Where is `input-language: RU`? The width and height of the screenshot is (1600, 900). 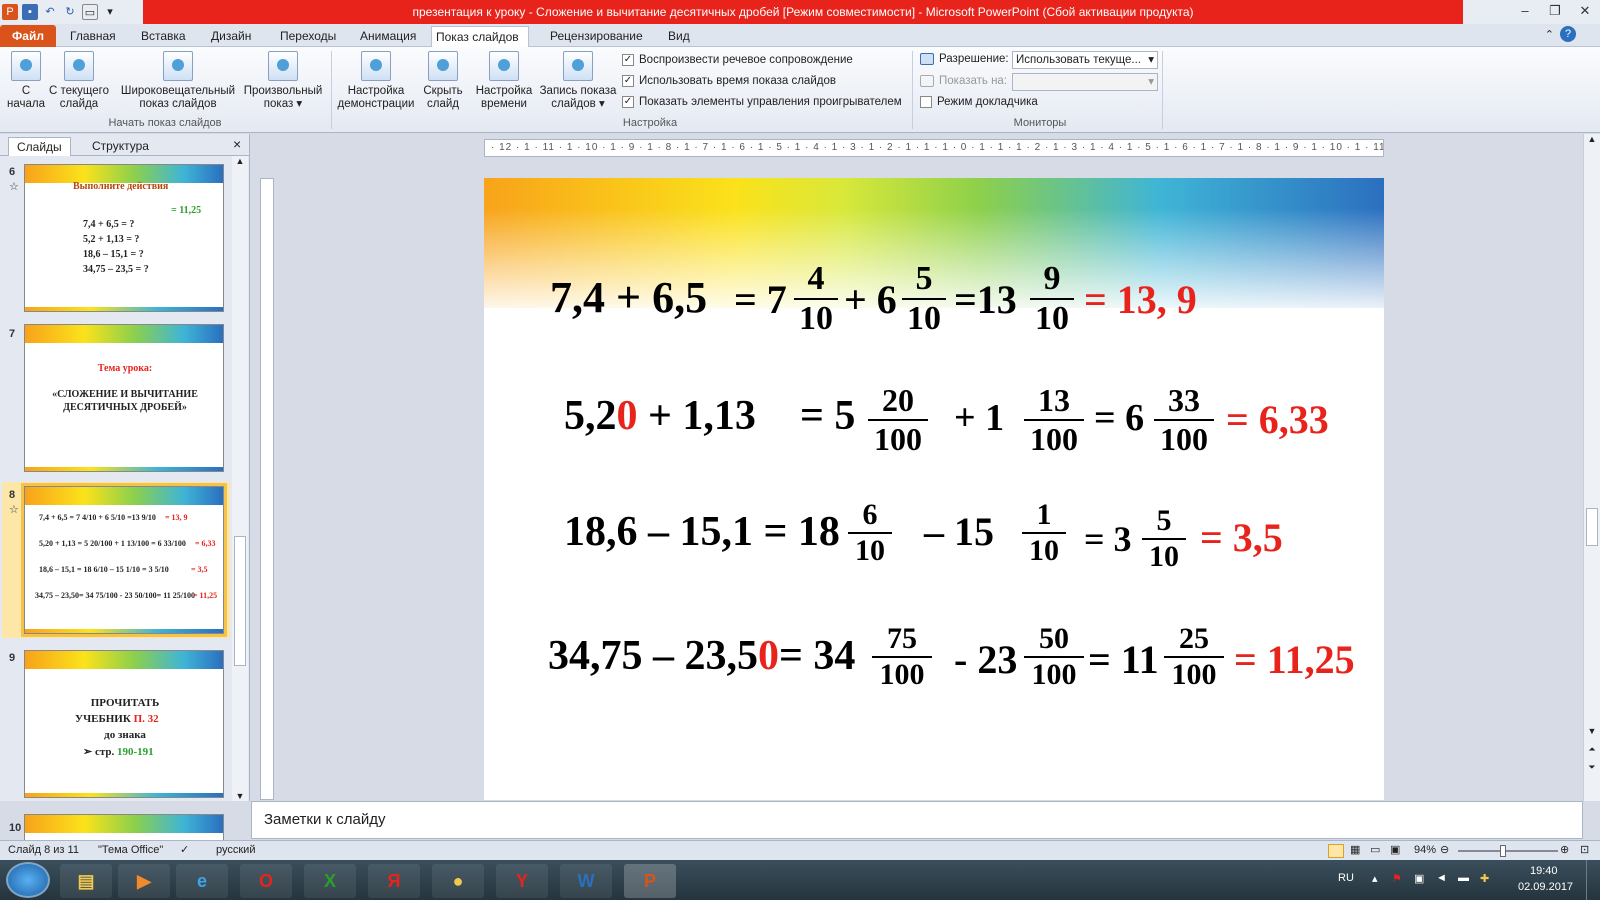 input-language: RU is located at coordinates (1346, 878).